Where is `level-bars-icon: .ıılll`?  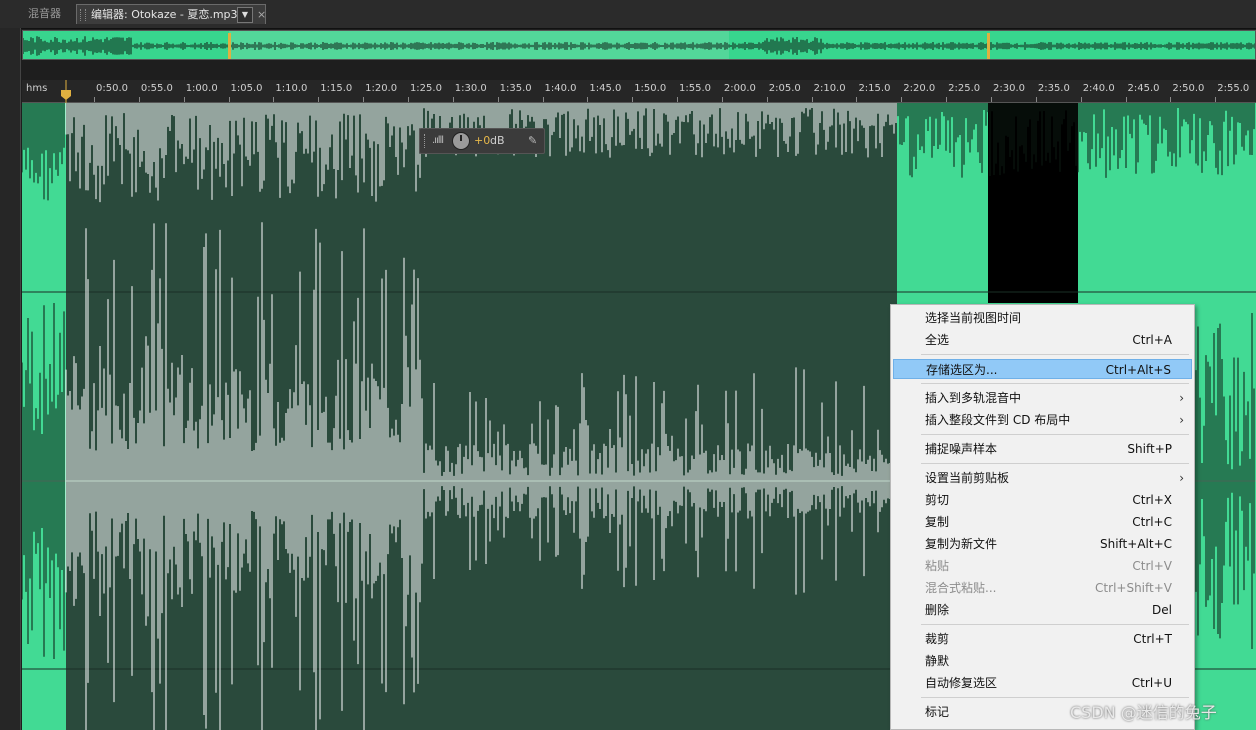 level-bars-icon: .ıılll is located at coordinates (438, 140).